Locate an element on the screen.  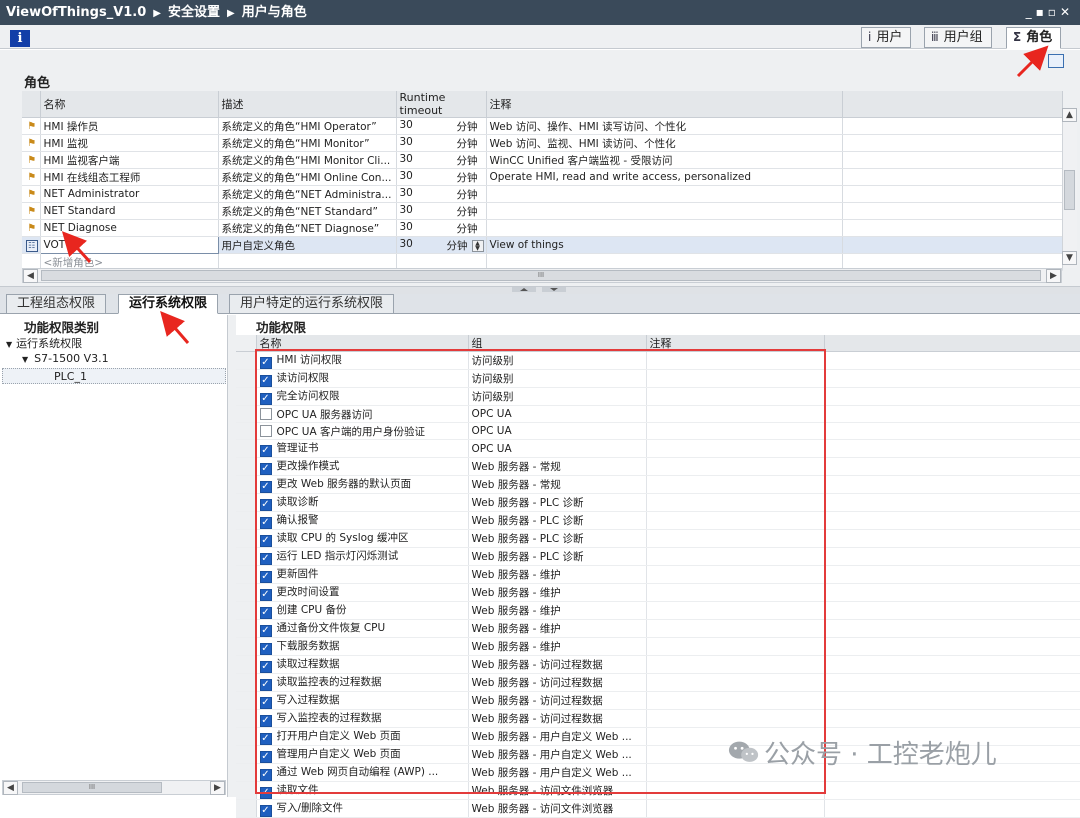
permission-name: ✓ 更改操作模式 is located at coordinates (362, 466).